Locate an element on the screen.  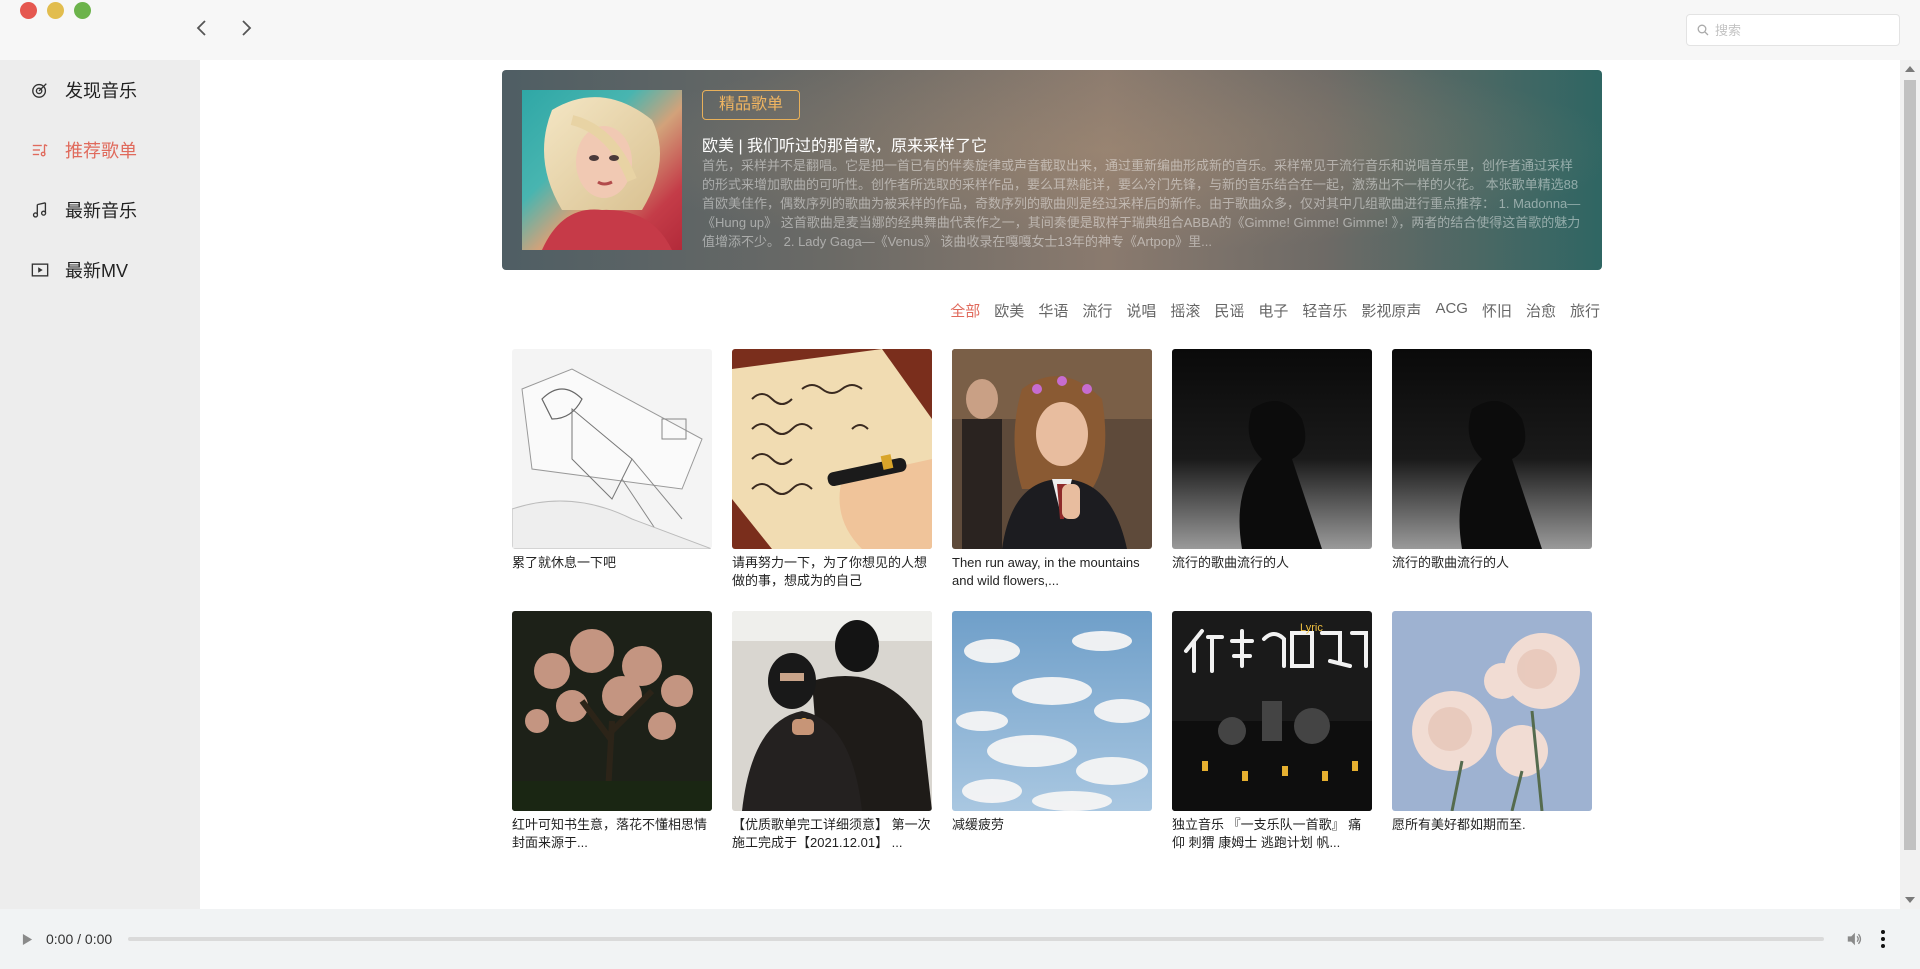
playlist-title: 愿所有美好都如期而至. is located at coordinates (1492, 825).